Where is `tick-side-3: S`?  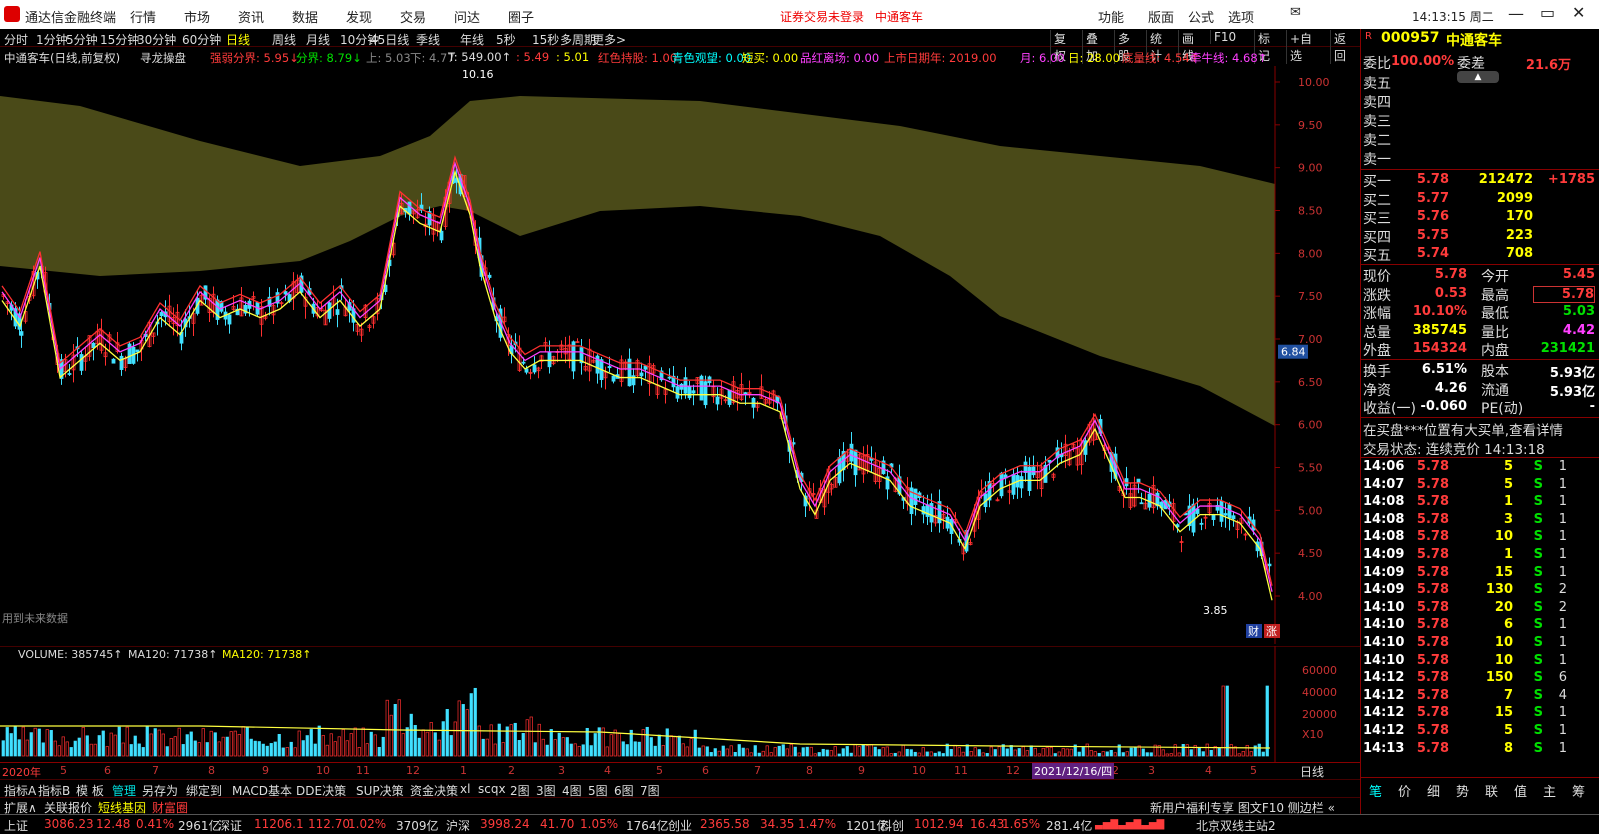
tick-side-3: S is located at coordinates (1538, 519).